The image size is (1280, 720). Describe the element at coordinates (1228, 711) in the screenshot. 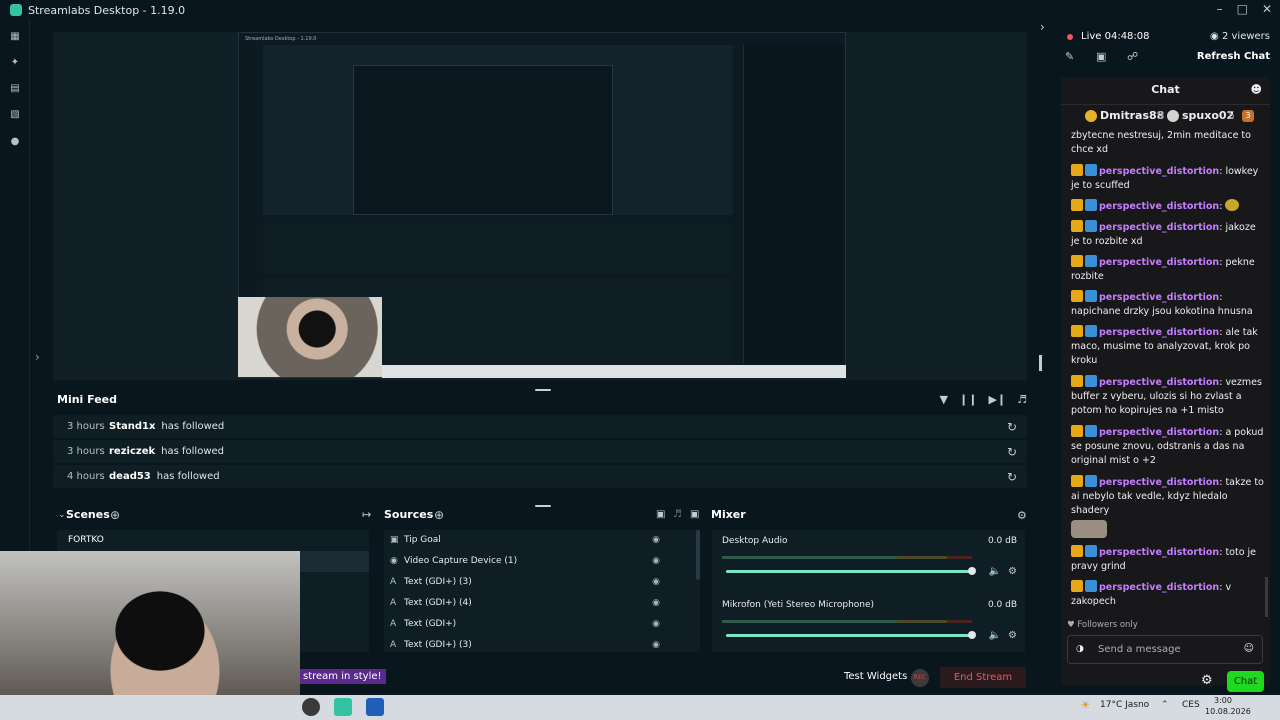

I see `clock-date: 10.08.2026` at that location.